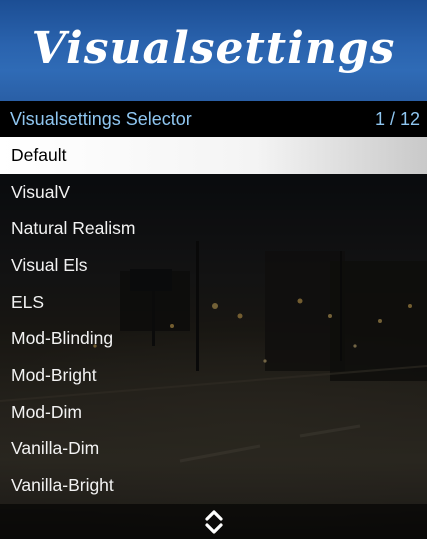  What do you see at coordinates (55, 448) in the screenshot?
I see `menu-item-label: Vanilla-Dim` at bounding box center [55, 448].